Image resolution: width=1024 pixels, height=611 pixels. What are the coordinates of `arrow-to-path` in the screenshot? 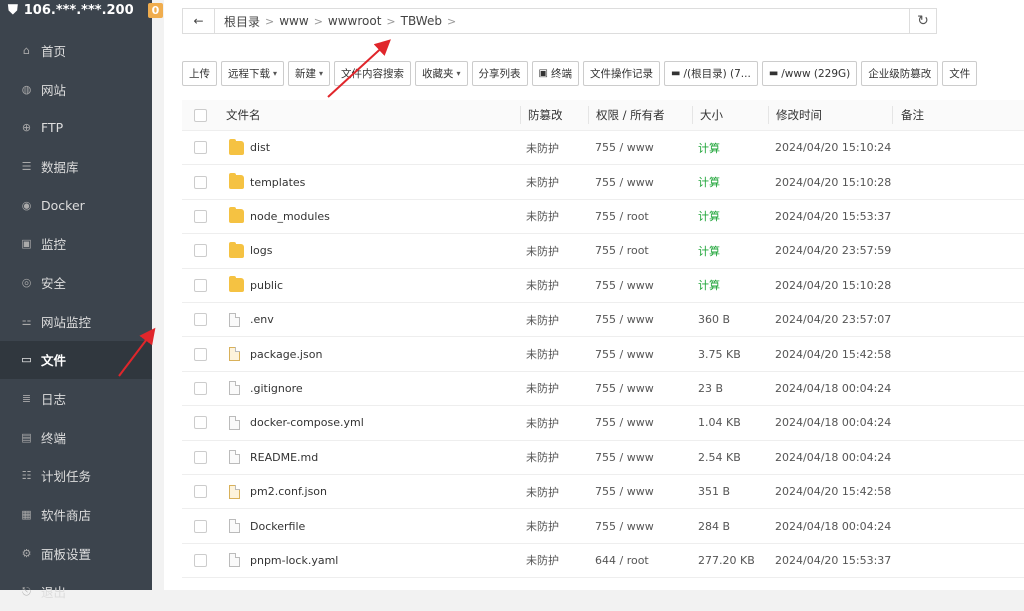 It's located at (359, 68).